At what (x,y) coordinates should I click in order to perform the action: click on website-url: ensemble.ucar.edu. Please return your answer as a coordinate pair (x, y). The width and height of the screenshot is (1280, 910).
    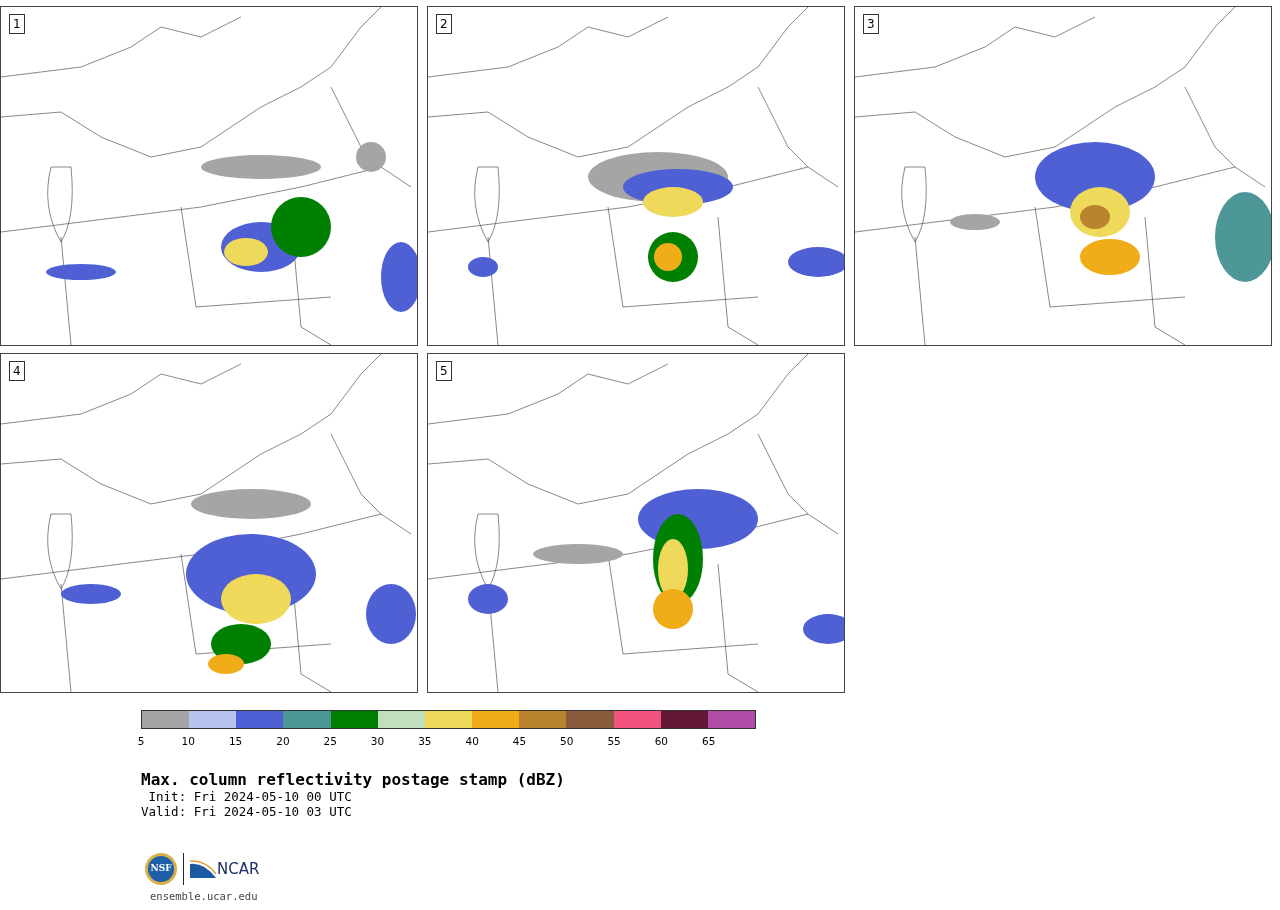
    Looking at the image, I should click on (204, 896).